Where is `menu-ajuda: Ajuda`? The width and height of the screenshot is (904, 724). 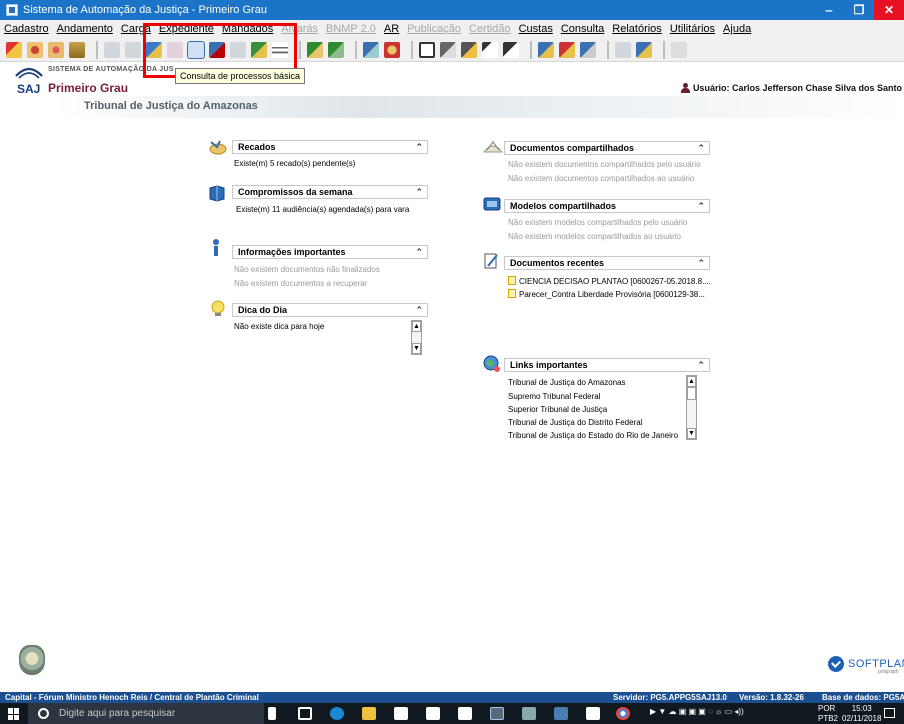 menu-ajuda: Ajuda is located at coordinates (737, 29).